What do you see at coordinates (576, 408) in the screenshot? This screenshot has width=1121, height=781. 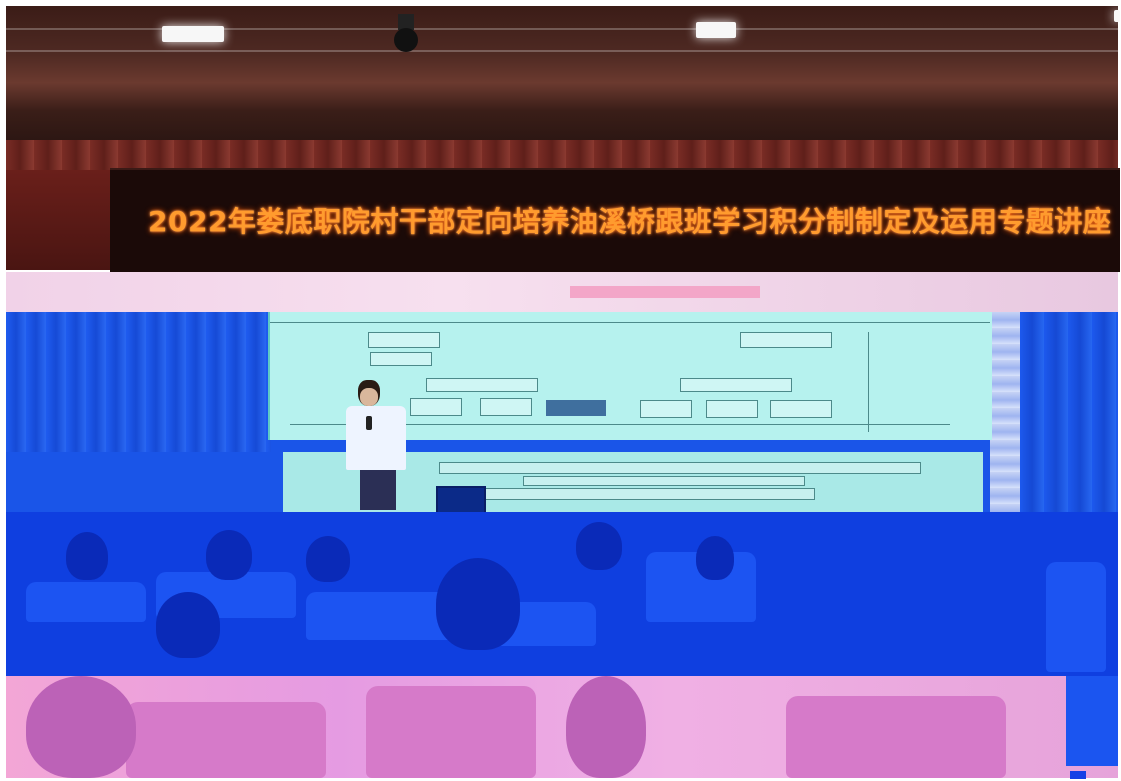 I see `flowchart-box-highlight` at bounding box center [576, 408].